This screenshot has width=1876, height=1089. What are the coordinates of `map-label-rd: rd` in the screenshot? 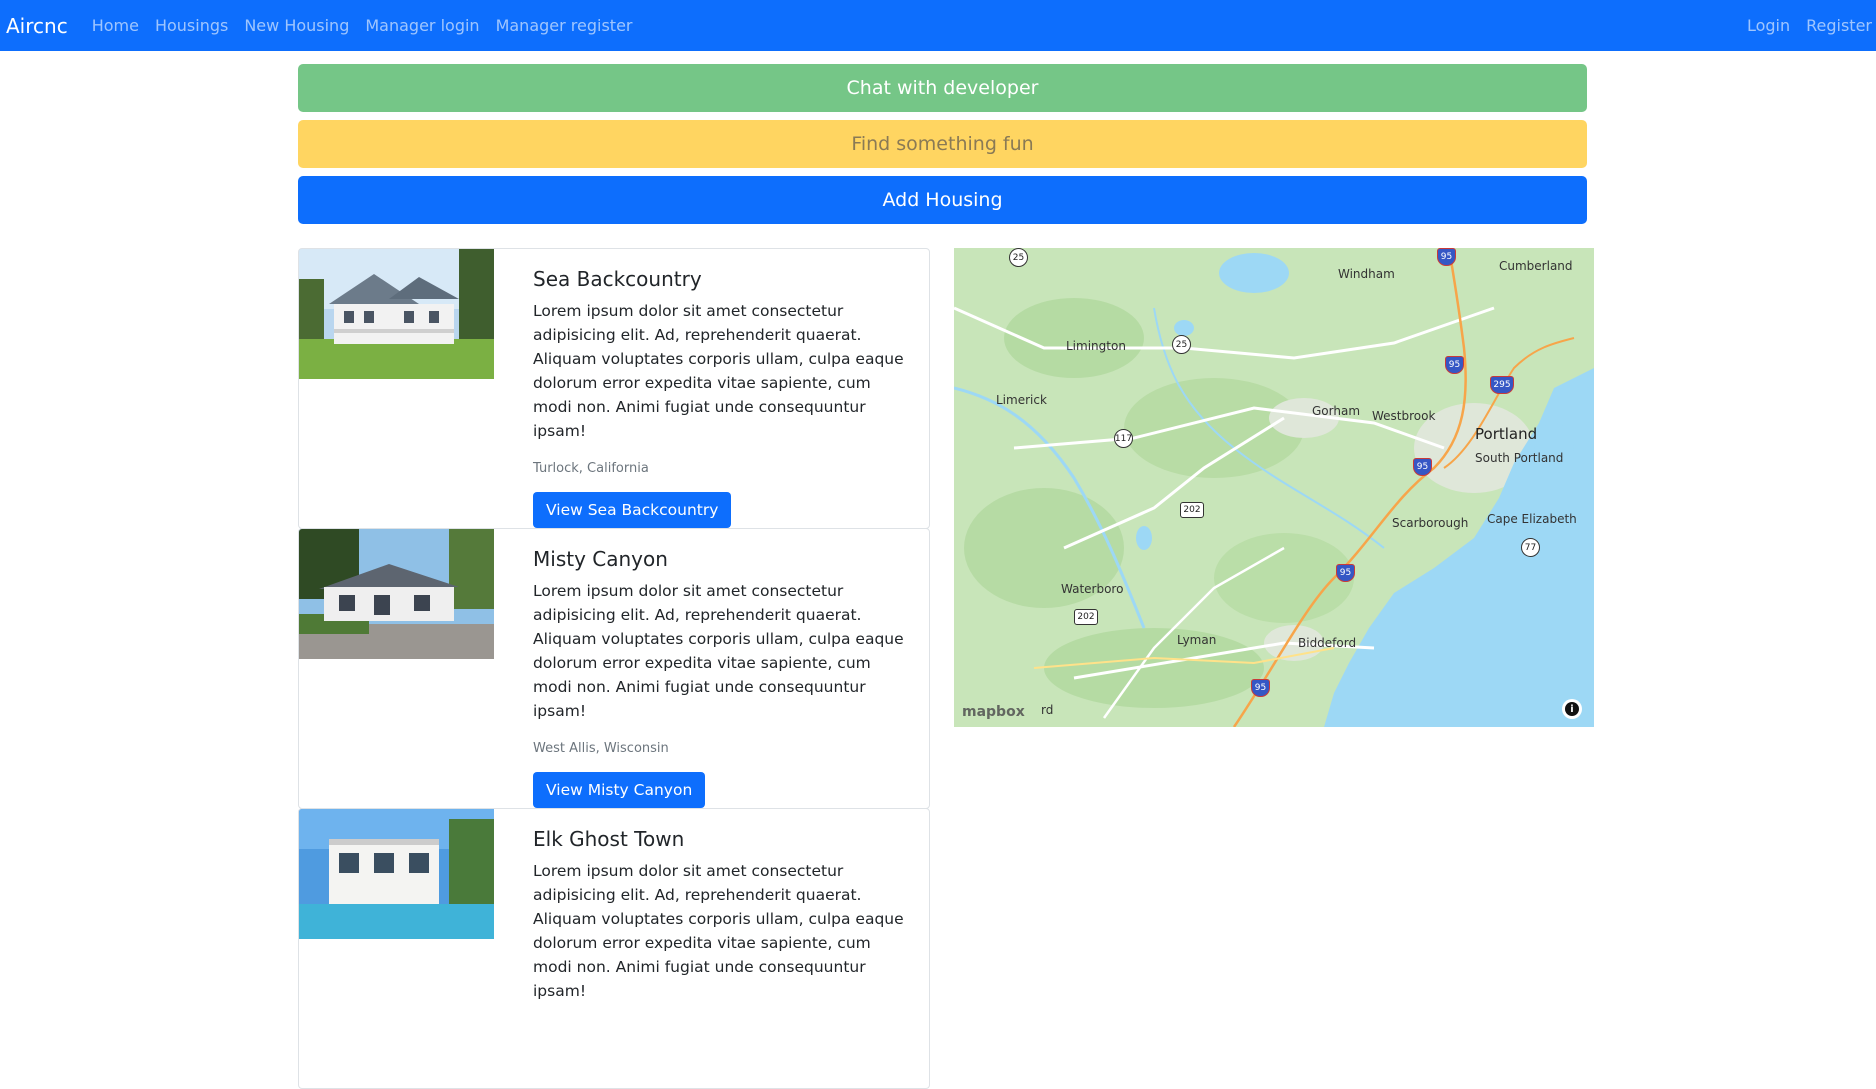 It's located at (1047, 710).